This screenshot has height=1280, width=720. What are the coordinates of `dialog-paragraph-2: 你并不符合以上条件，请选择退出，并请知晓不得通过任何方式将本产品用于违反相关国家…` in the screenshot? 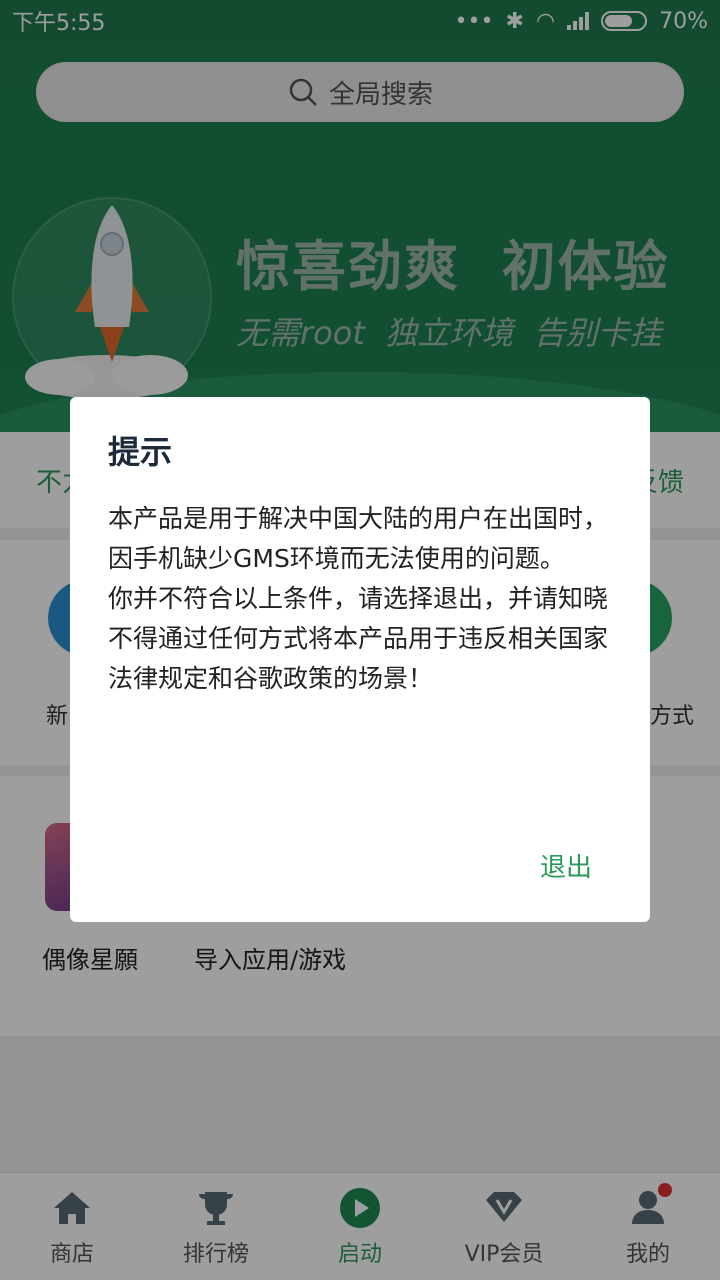 It's located at (358, 638).